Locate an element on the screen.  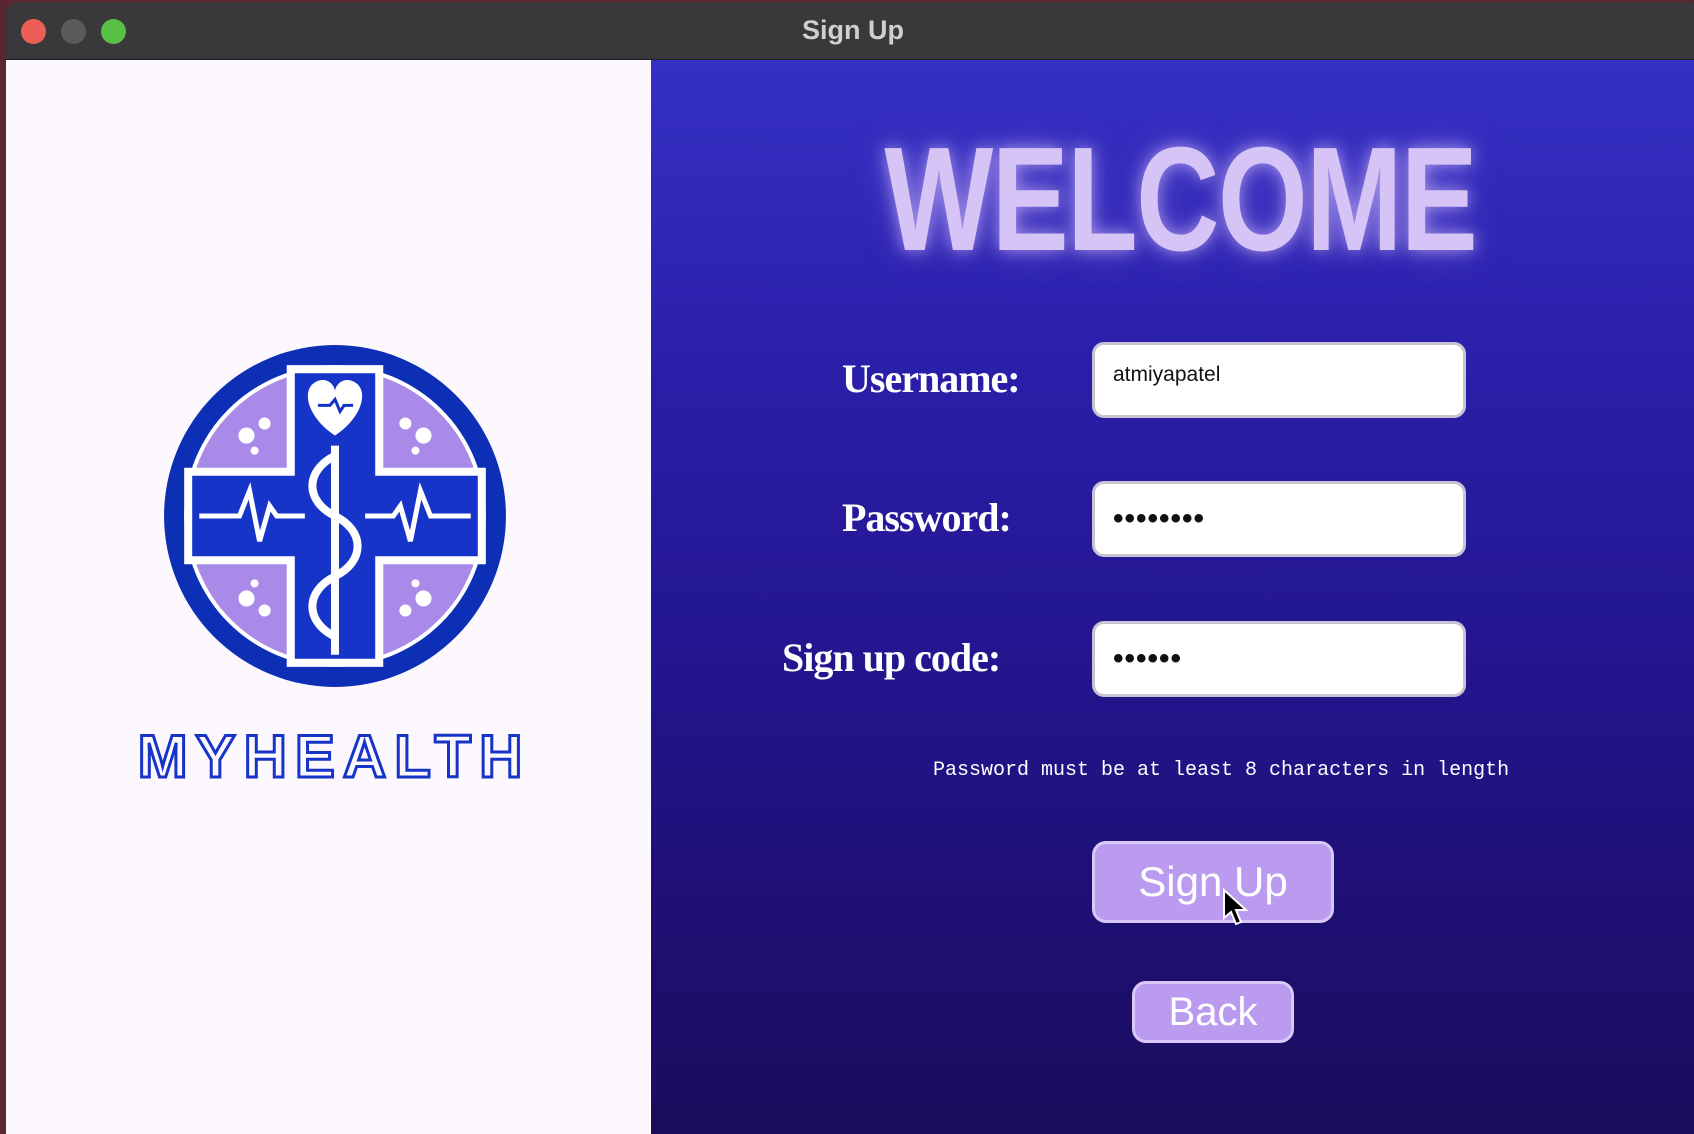
password-value: •••••••• is located at coordinates (1159, 518).